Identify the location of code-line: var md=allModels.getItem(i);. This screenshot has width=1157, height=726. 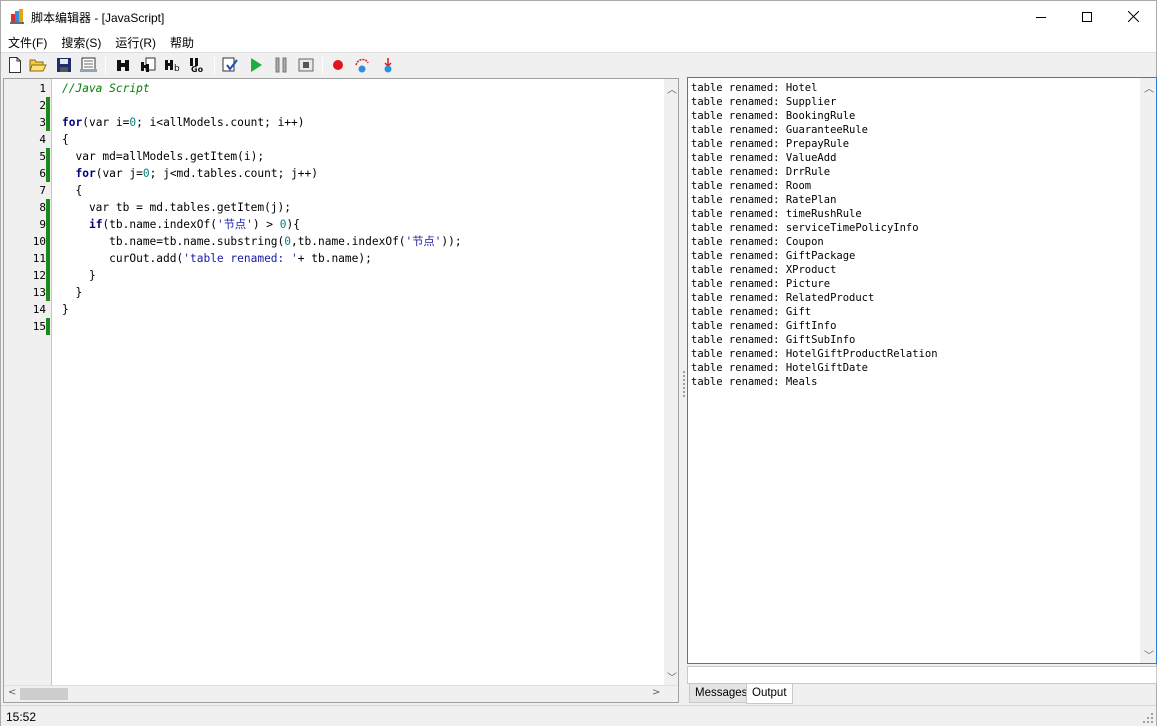
(163, 156).